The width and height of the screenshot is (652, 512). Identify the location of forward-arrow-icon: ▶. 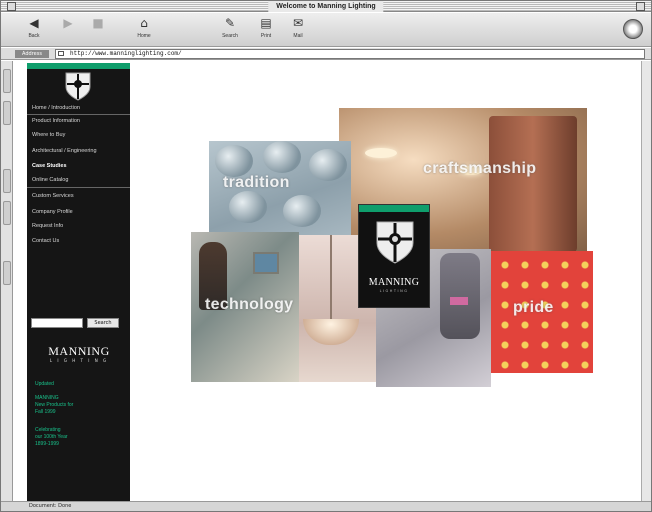
(68, 23).